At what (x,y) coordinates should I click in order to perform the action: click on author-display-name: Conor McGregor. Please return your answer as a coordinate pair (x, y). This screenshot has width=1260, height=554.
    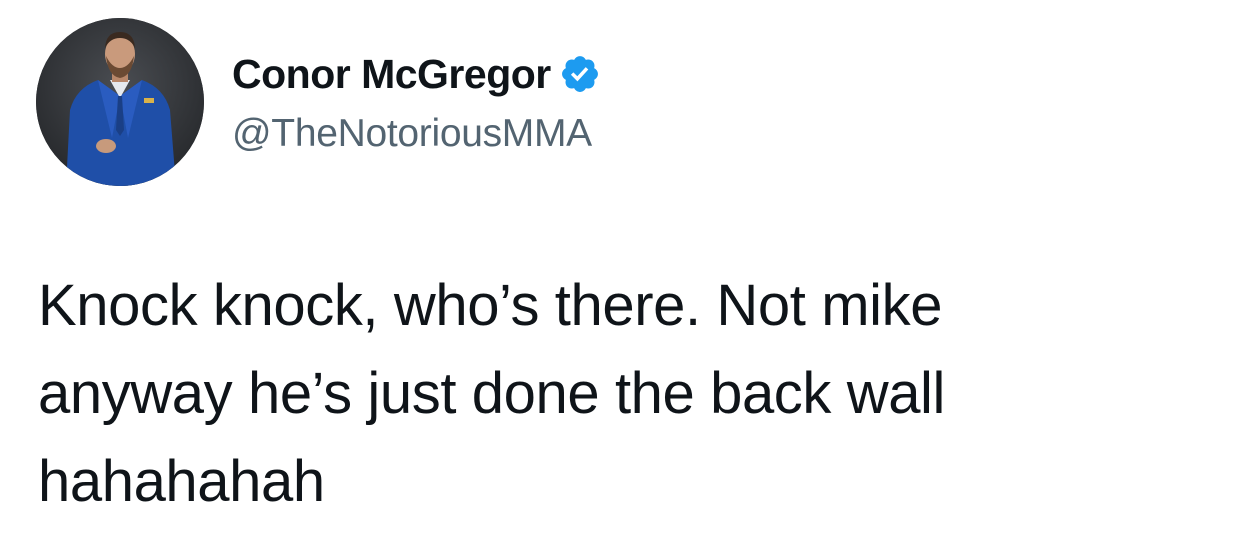
    Looking at the image, I should click on (391, 74).